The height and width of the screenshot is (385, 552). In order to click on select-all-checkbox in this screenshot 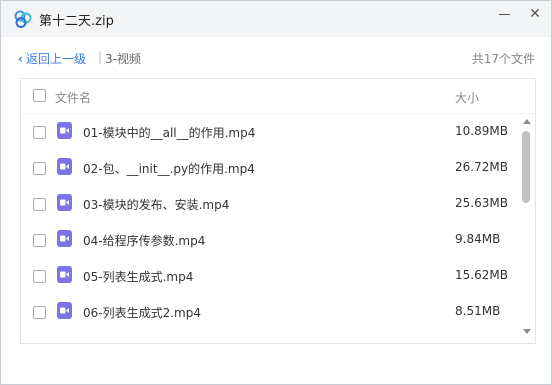, I will do `click(39, 95)`.